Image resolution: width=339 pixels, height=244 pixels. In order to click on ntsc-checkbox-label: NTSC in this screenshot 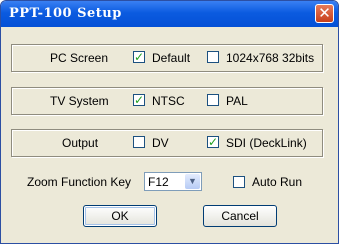, I will do `click(168, 101)`.